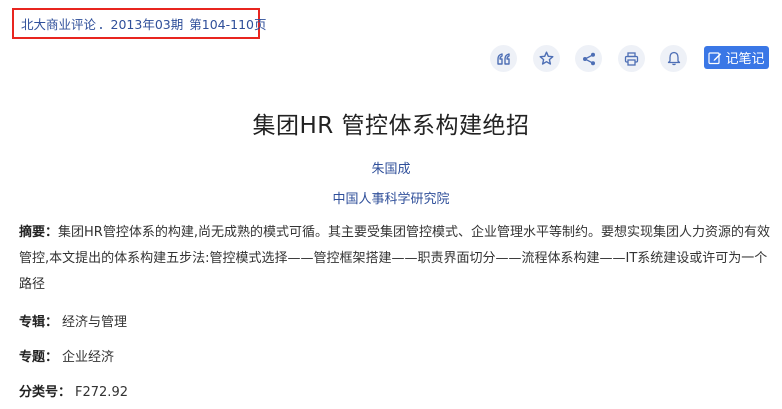 This screenshot has width=782, height=409. I want to click on subscribe-button, so click(673, 58).